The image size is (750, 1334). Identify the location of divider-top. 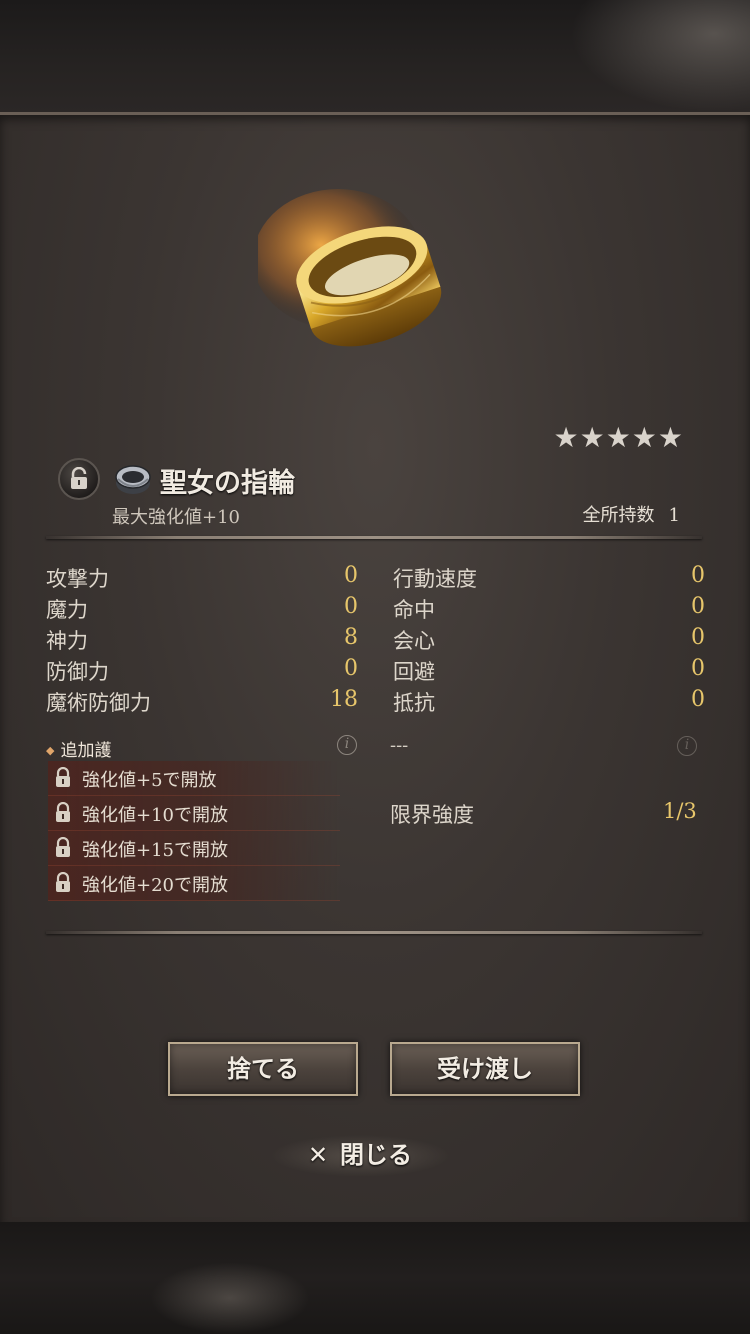
(374, 537).